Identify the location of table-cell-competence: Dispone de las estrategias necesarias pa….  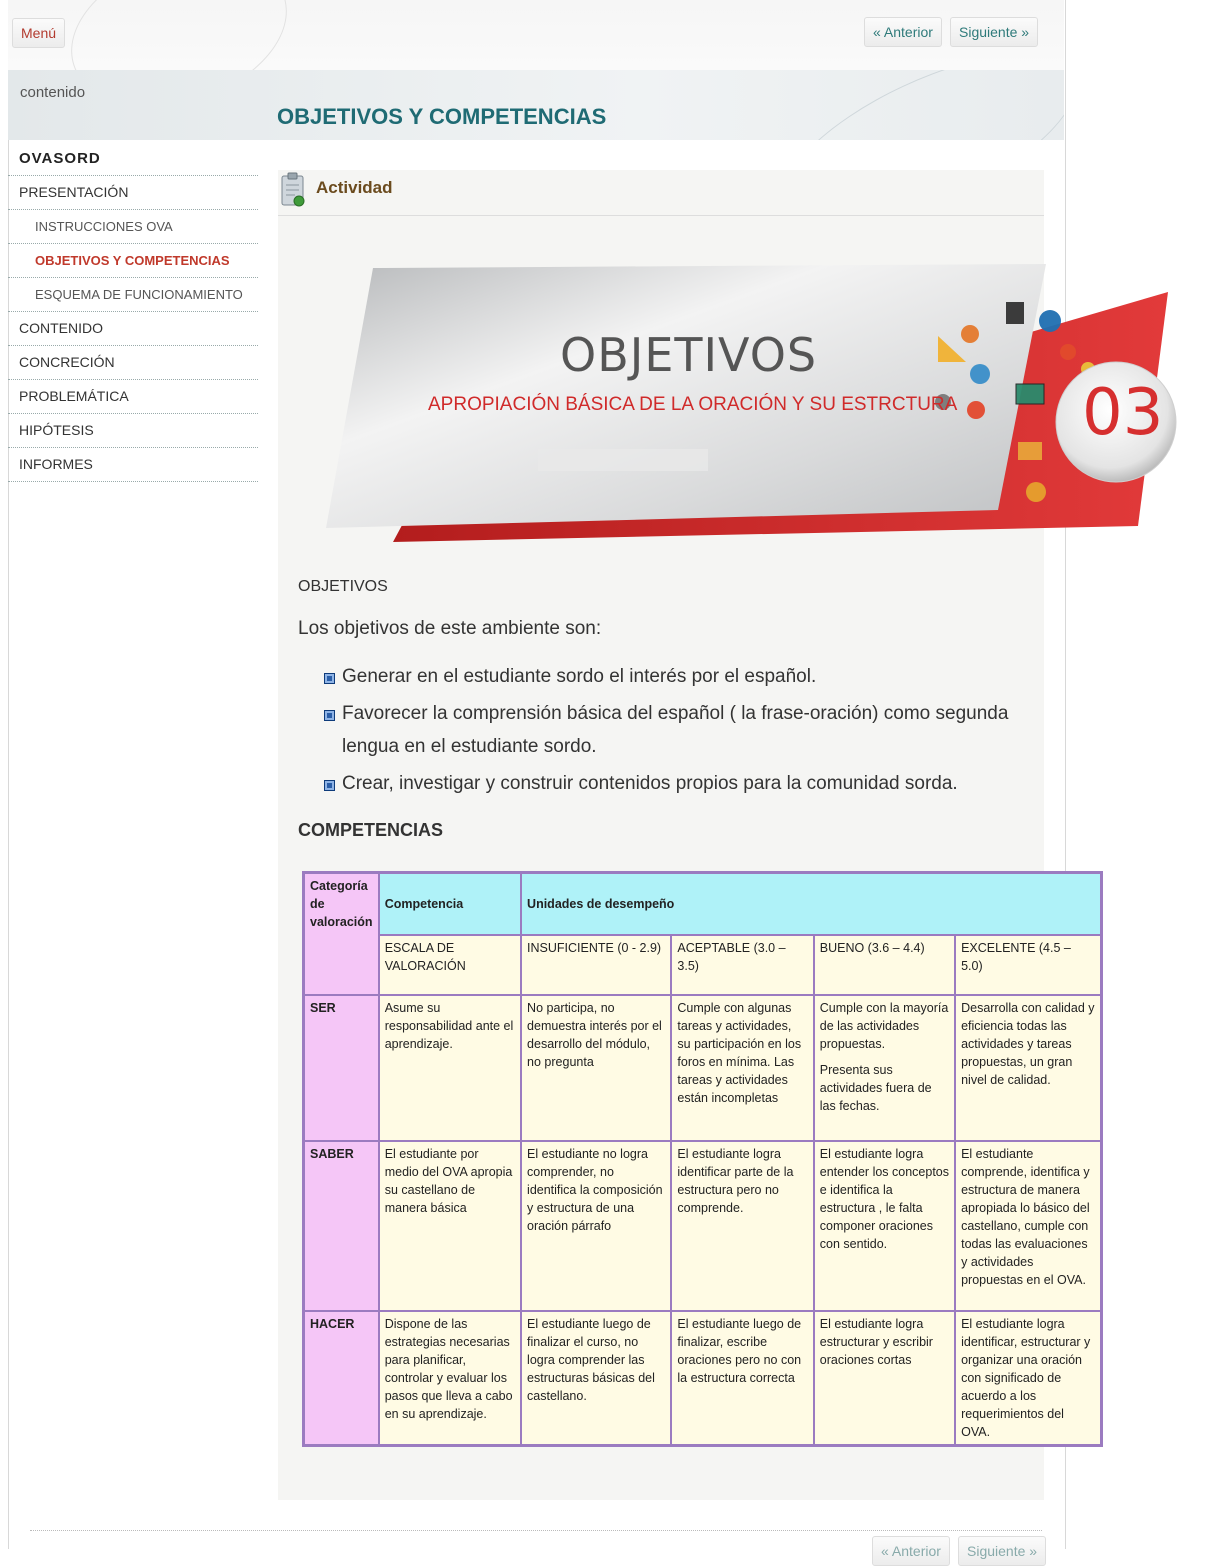
(450, 1377).